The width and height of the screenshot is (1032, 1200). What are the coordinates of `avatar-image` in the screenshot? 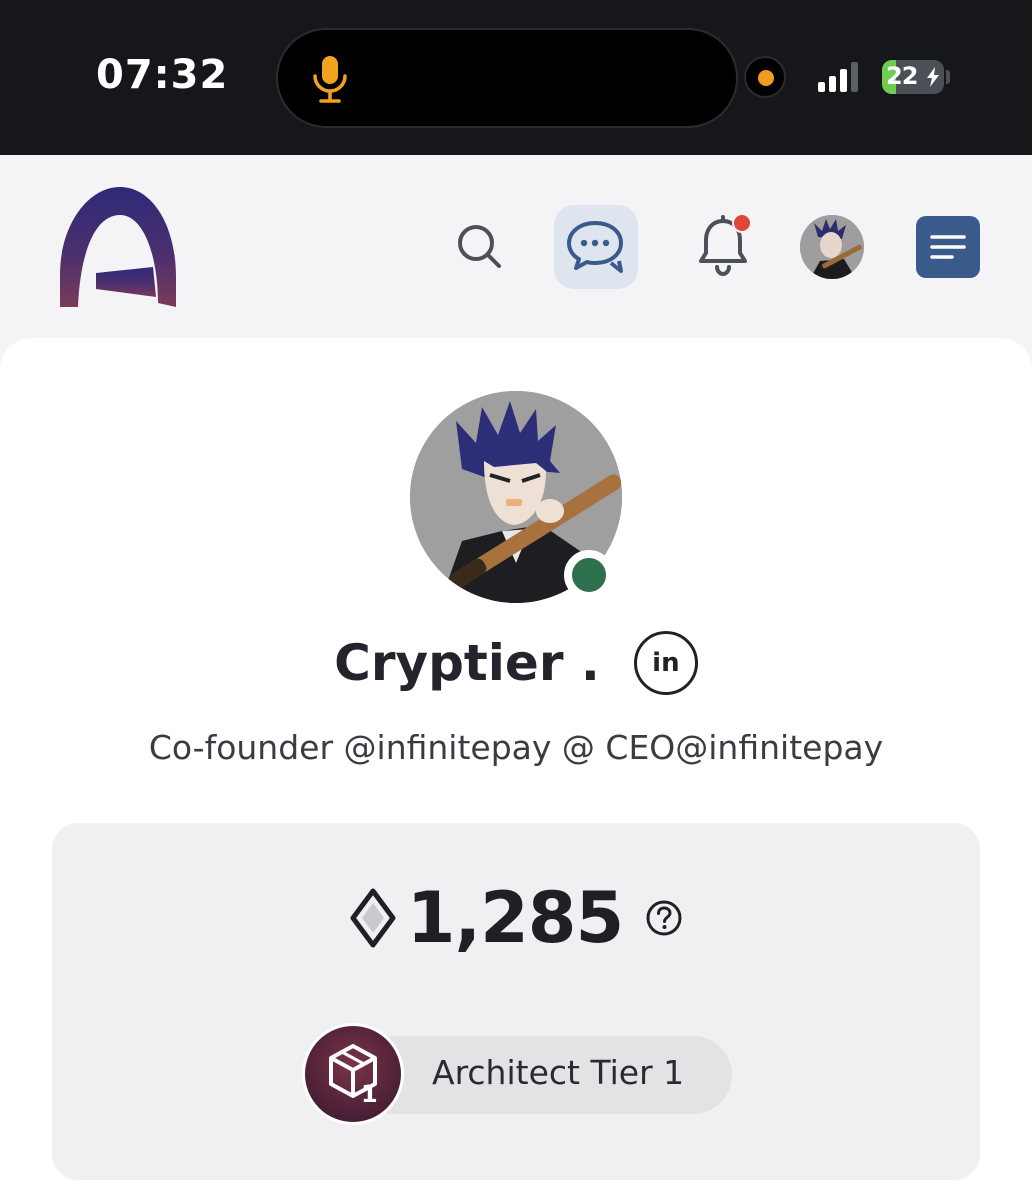 It's located at (832, 247).